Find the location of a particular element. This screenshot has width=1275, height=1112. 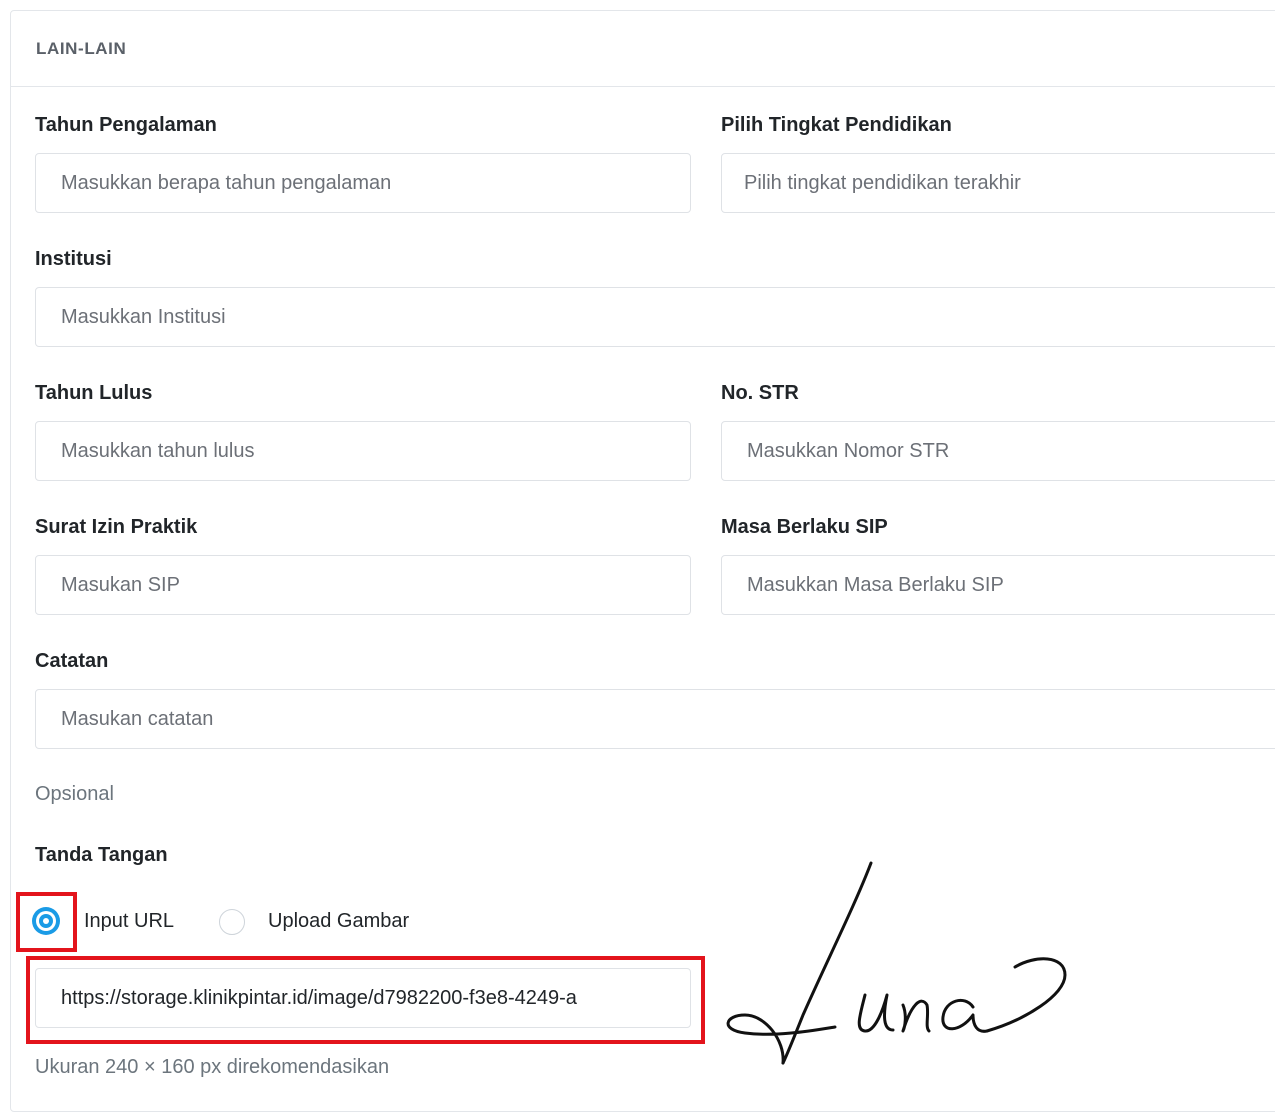

graduation-year-label: Tahun Lulus is located at coordinates (94, 393).